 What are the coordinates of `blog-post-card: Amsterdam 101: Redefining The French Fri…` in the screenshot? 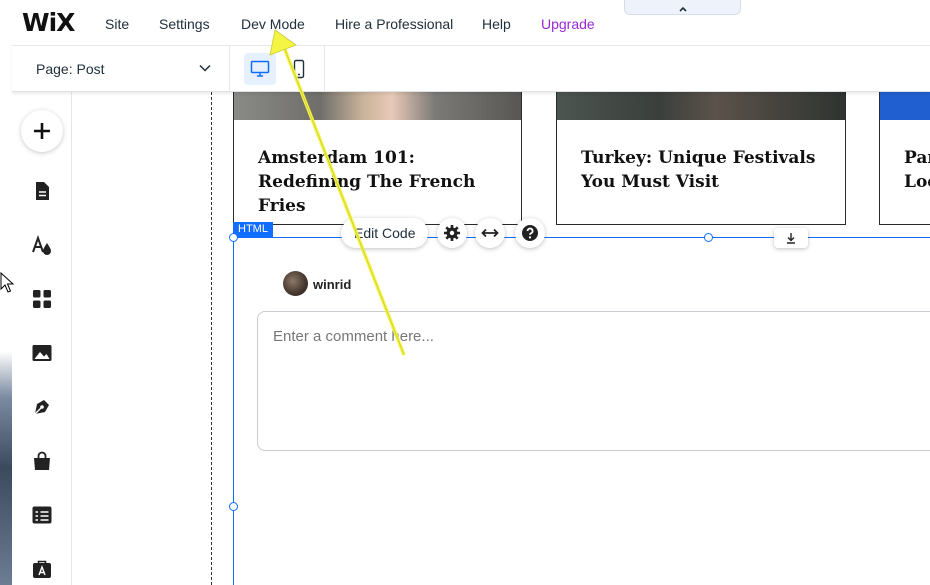 It's located at (377, 158).